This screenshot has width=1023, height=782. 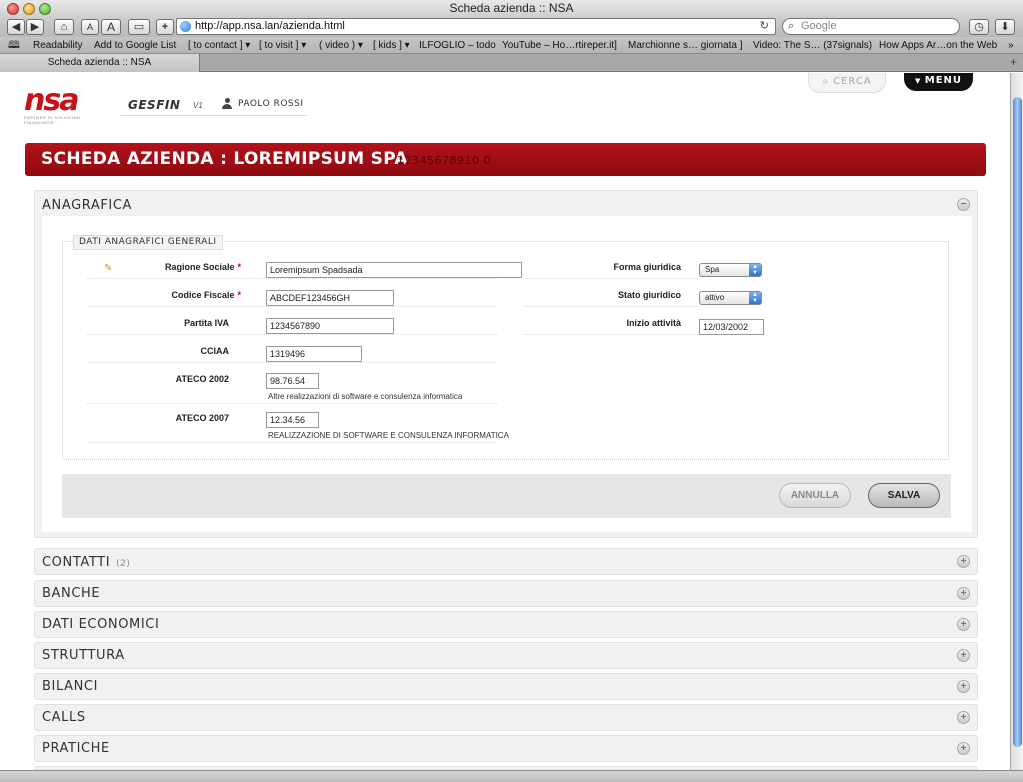 What do you see at coordinates (731, 327) in the screenshot?
I see `inizio-attivita-input: 12/03/2002` at bounding box center [731, 327].